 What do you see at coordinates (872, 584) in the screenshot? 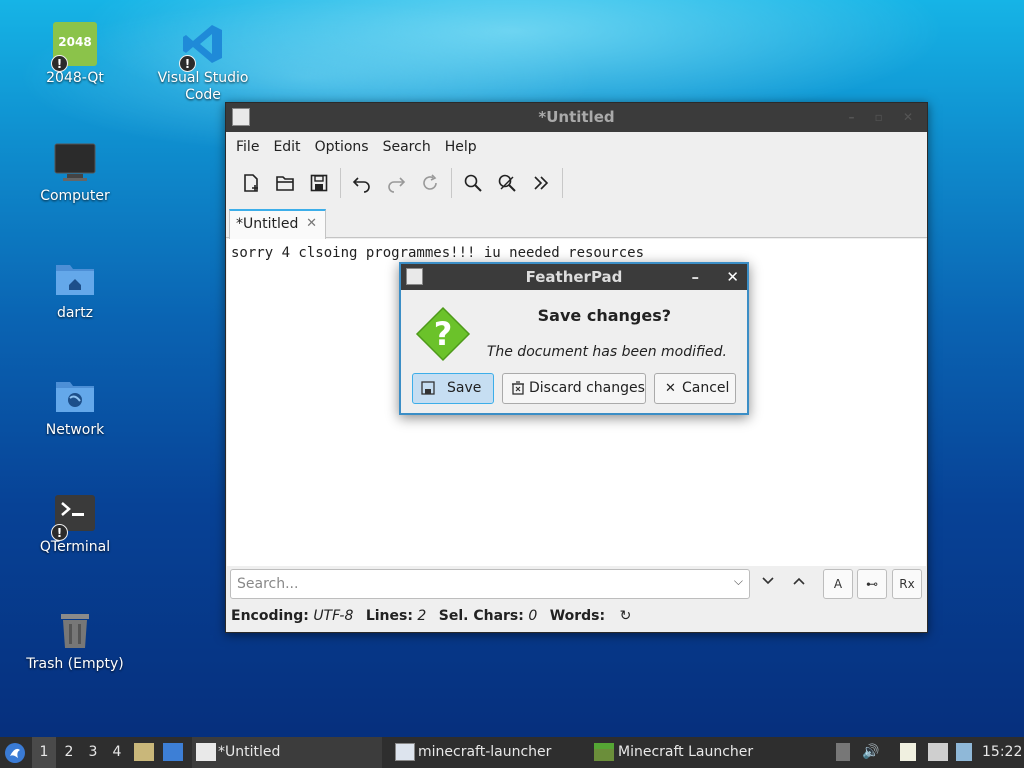
I see `whole-word-toggle: ⊷` at bounding box center [872, 584].